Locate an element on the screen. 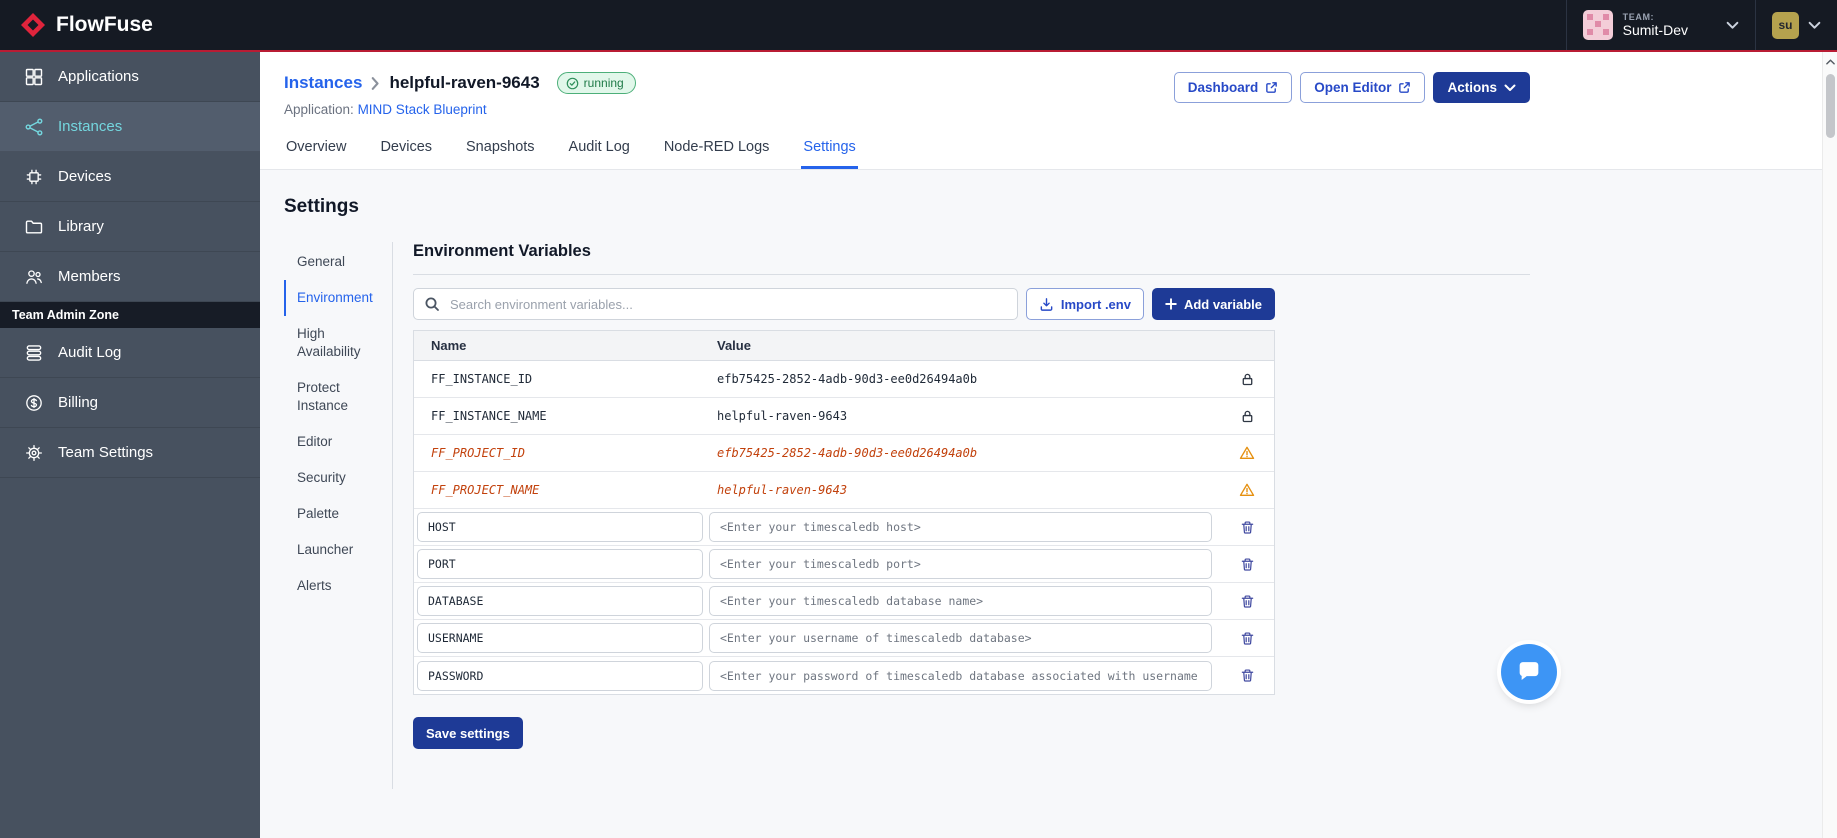 The height and width of the screenshot is (838, 1837). team-label: TEAM: is located at coordinates (1638, 16).